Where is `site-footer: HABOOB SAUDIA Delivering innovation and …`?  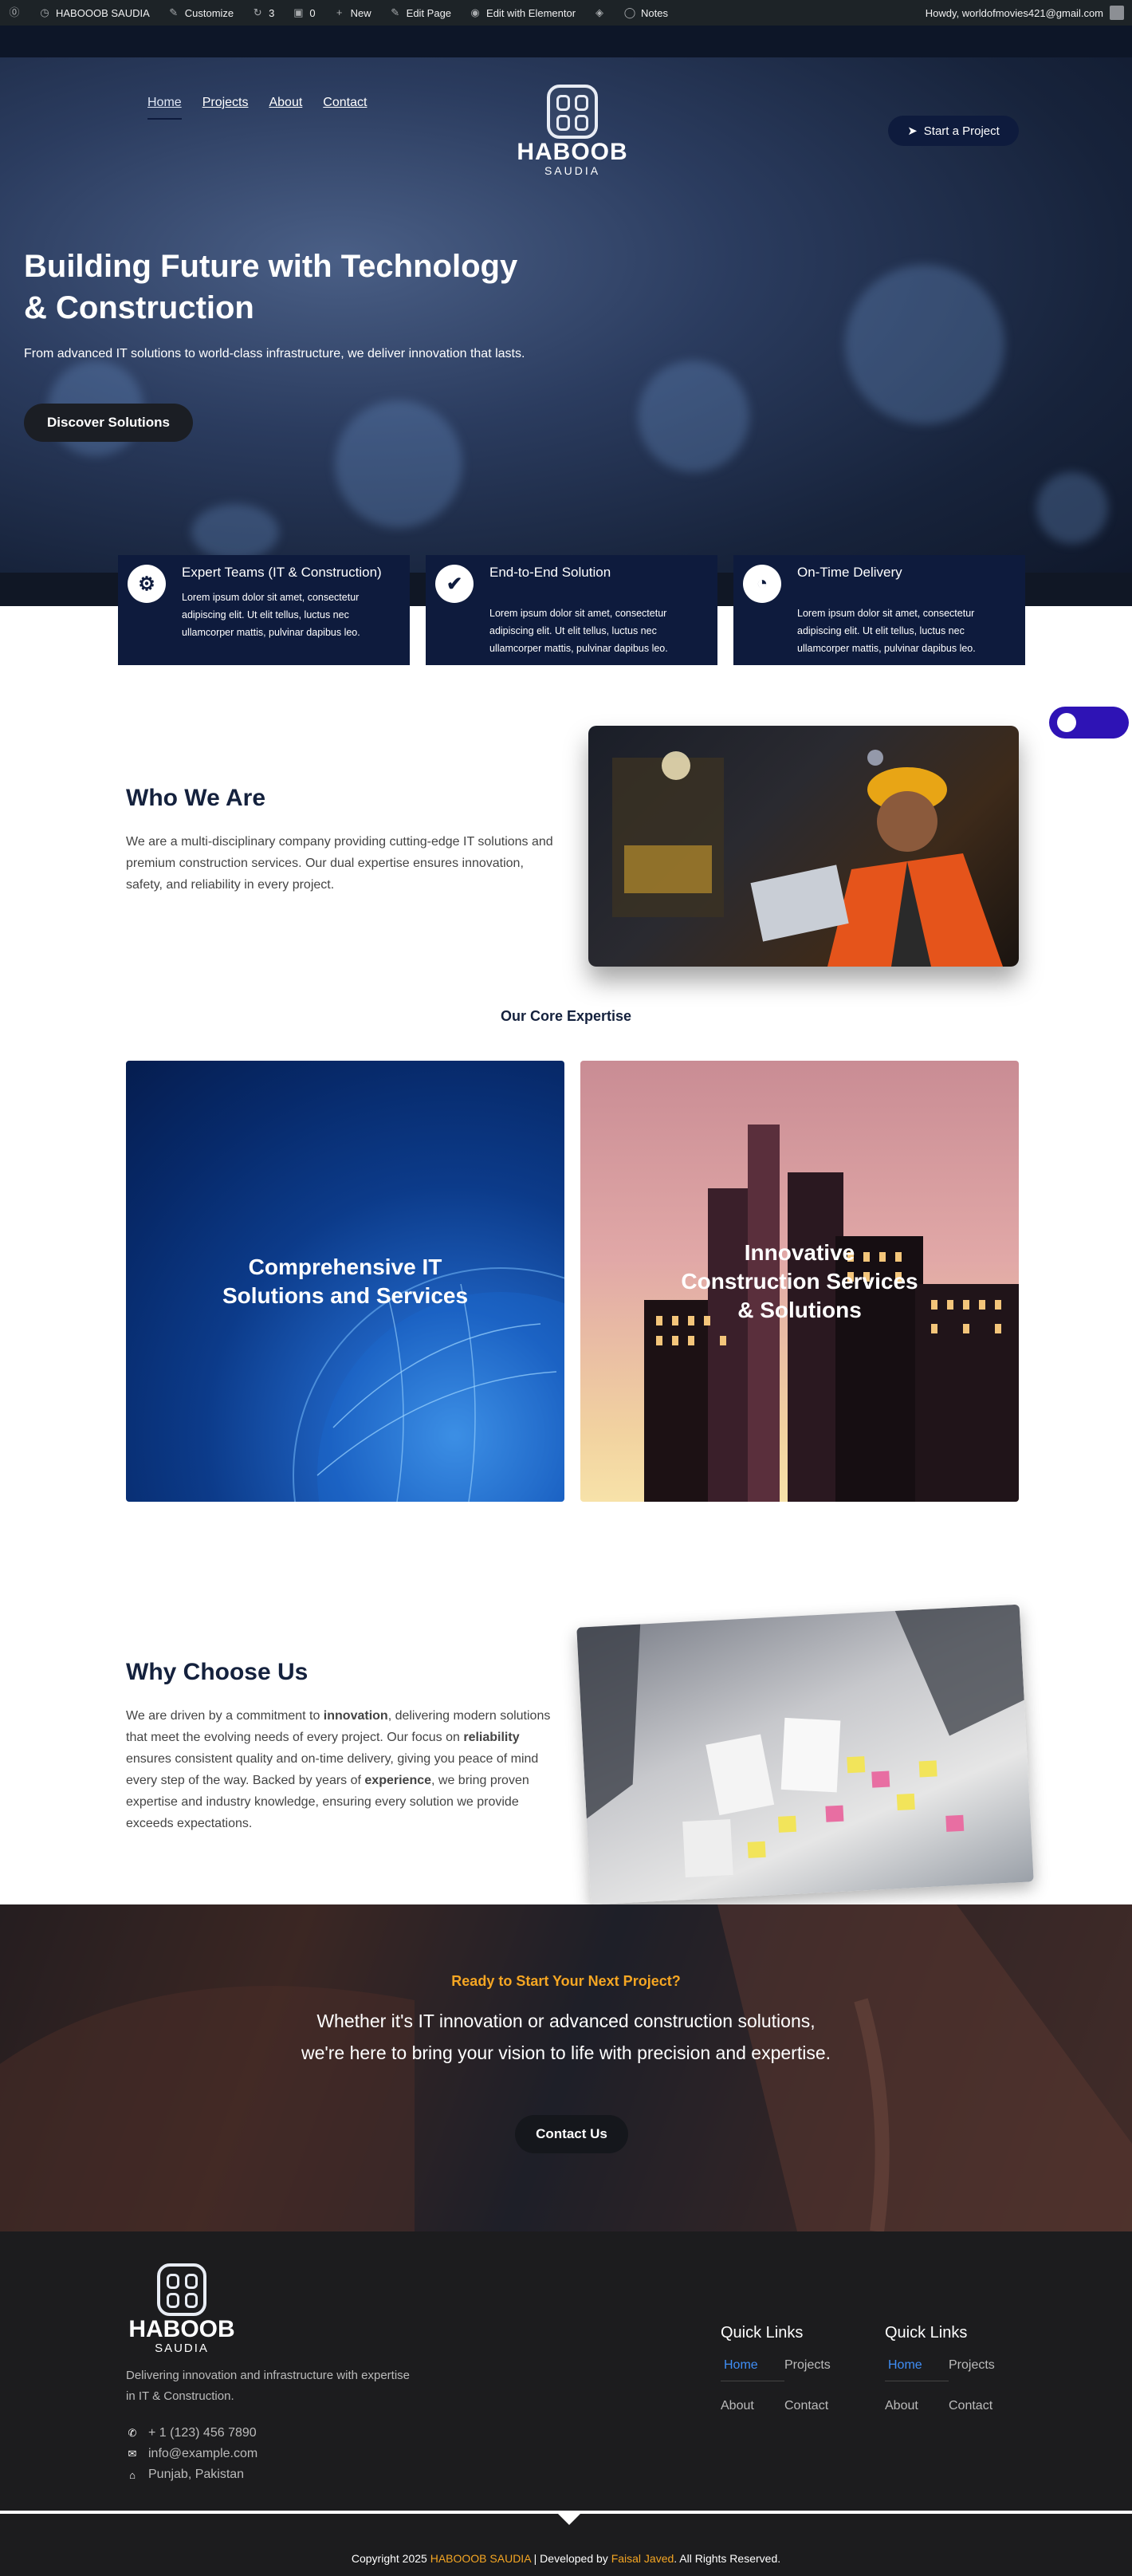 site-footer: HABOOB SAUDIA Delivering innovation and … is located at coordinates (566, 2403).